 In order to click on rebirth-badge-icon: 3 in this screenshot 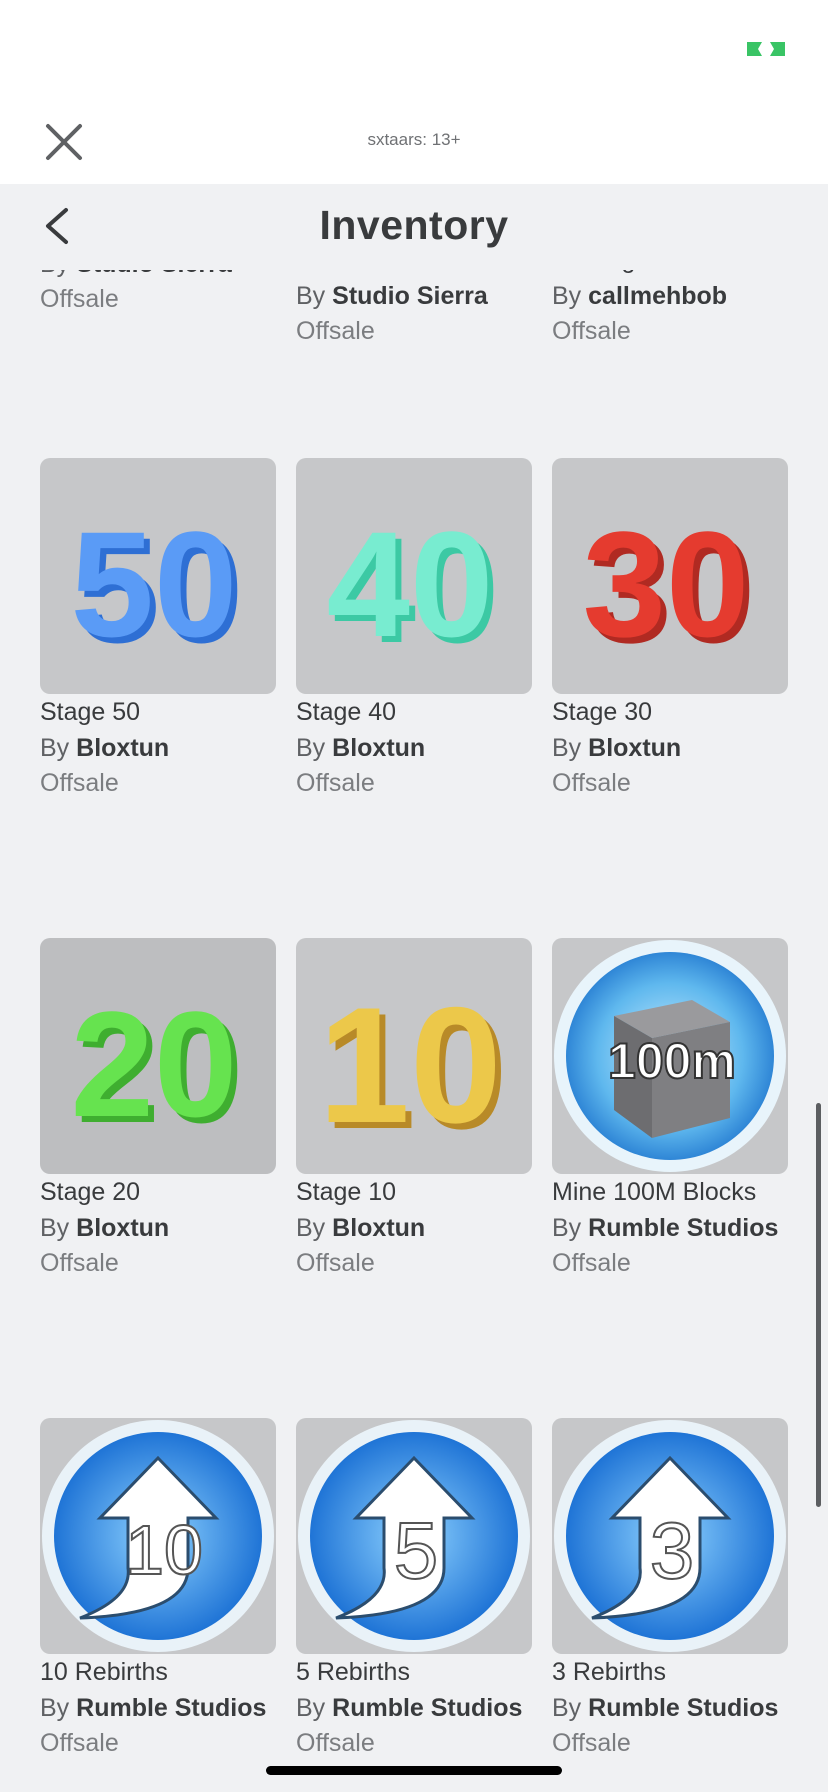, I will do `click(670, 1536)`.